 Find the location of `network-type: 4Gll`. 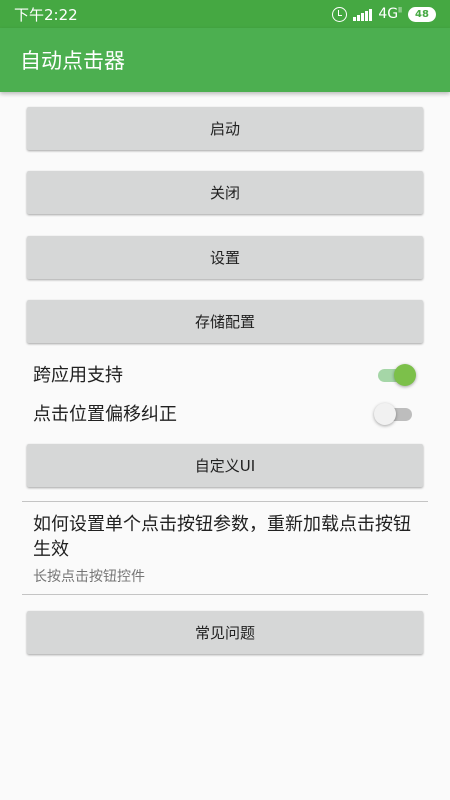

network-type: 4Gll is located at coordinates (390, 14).